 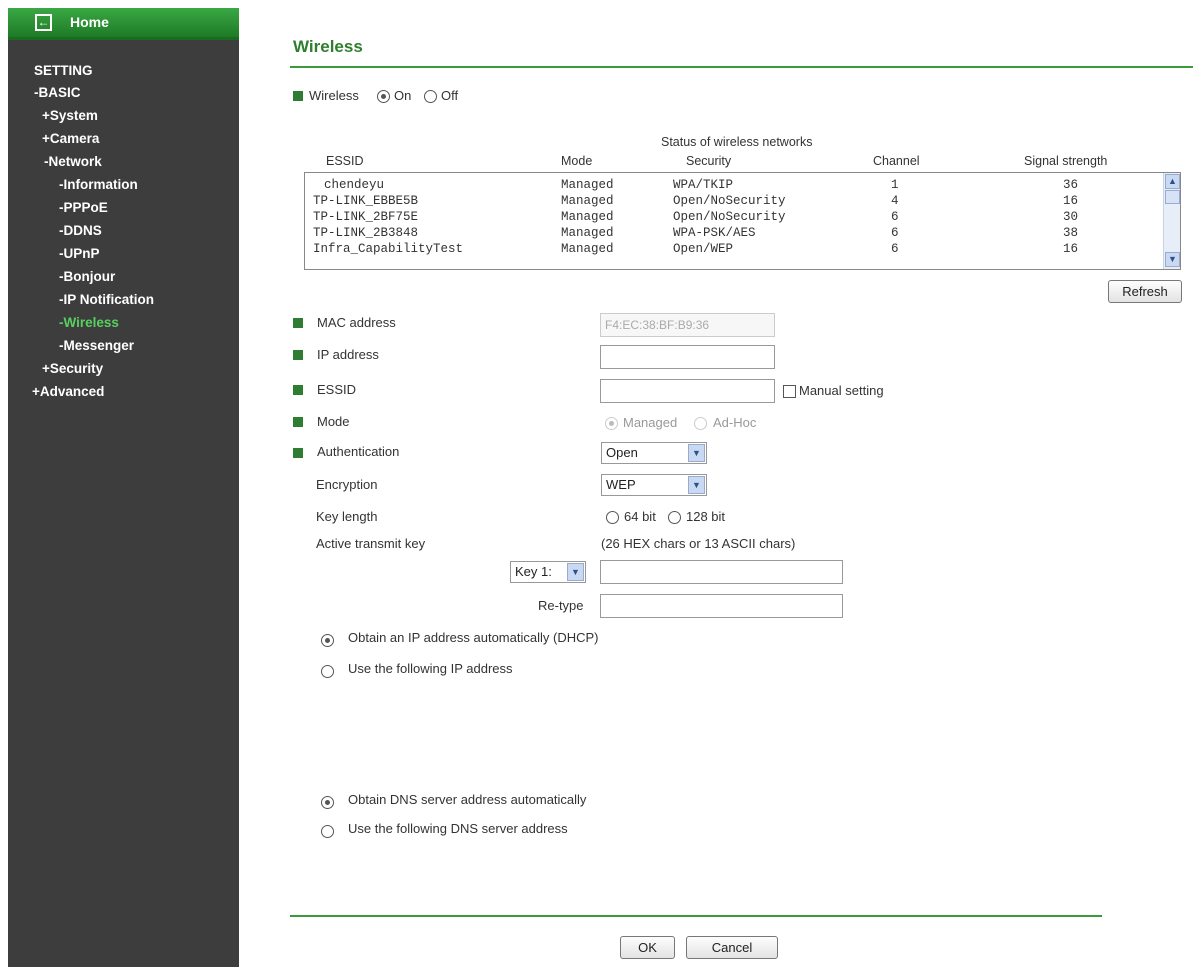 I want to click on key-length-label: Key length, so click(x=347, y=516).